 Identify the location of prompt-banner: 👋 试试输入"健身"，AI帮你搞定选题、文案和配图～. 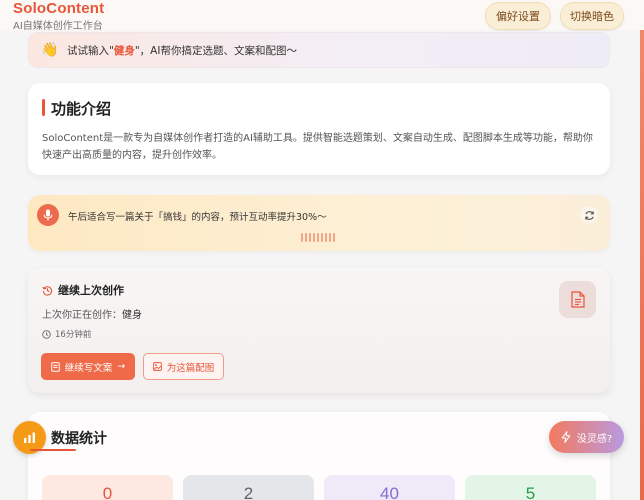
(319, 50).